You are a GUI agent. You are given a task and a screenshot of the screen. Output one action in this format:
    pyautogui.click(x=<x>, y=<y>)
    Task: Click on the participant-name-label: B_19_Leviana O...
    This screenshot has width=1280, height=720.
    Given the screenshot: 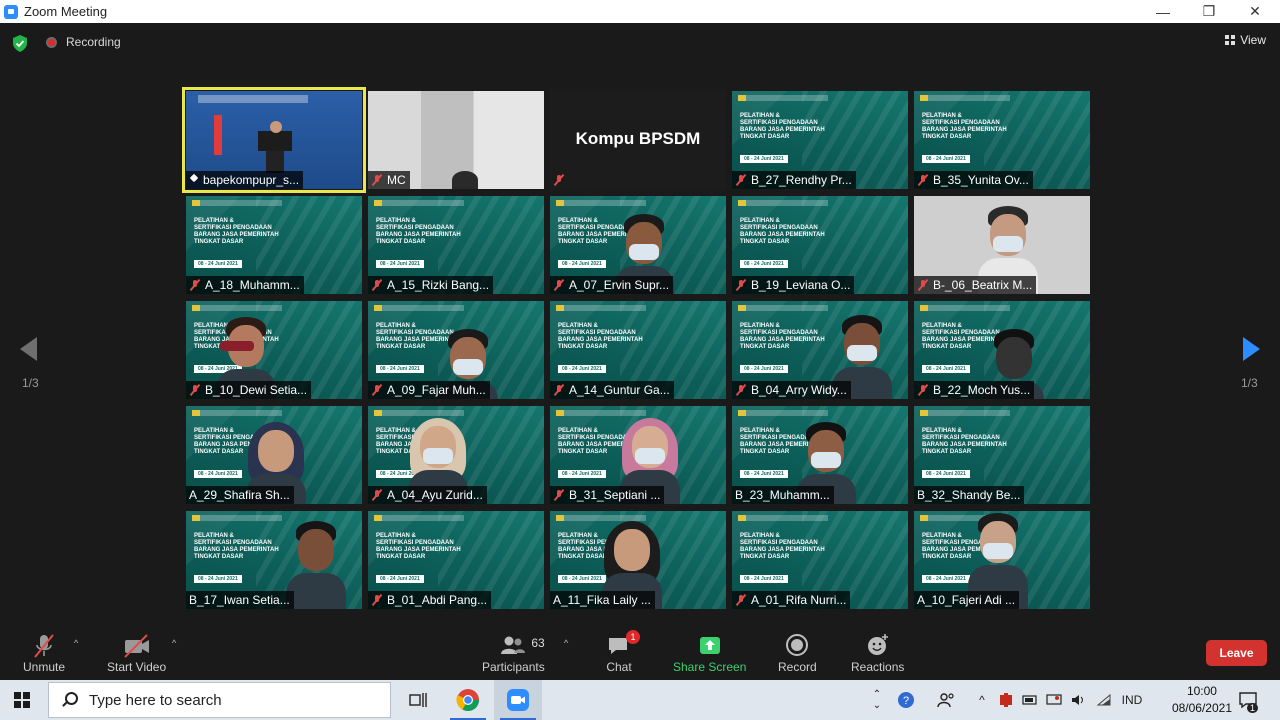 What is the action you would take?
    pyautogui.click(x=793, y=285)
    